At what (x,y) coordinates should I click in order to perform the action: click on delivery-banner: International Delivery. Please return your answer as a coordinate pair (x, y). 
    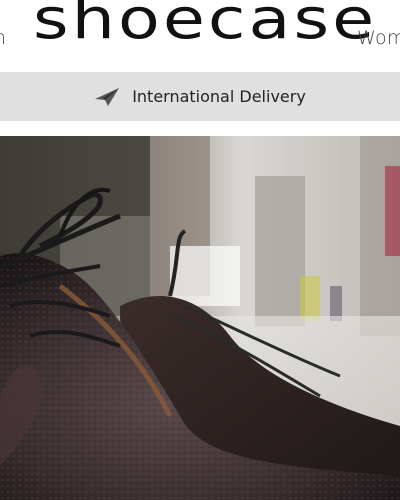
    Looking at the image, I should click on (200, 96).